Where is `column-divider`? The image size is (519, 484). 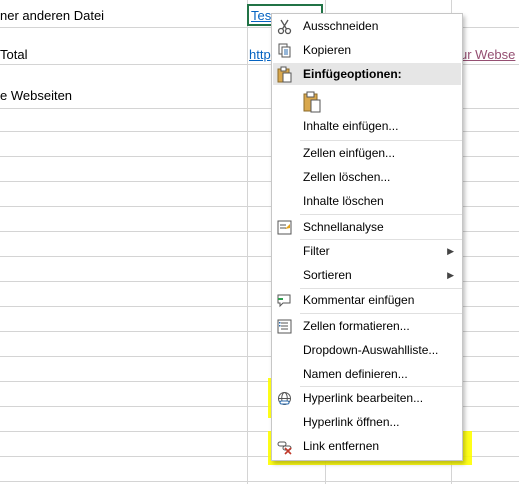
column-divider is located at coordinates (247, 242).